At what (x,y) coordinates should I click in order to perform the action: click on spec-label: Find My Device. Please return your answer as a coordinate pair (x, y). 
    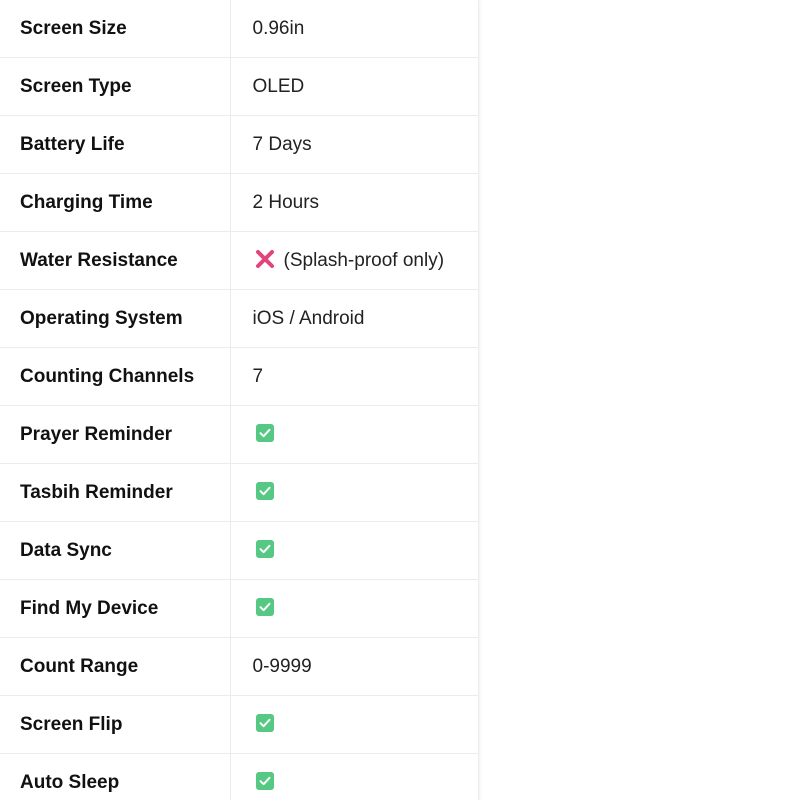
    Looking at the image, I should click on (115, 608).